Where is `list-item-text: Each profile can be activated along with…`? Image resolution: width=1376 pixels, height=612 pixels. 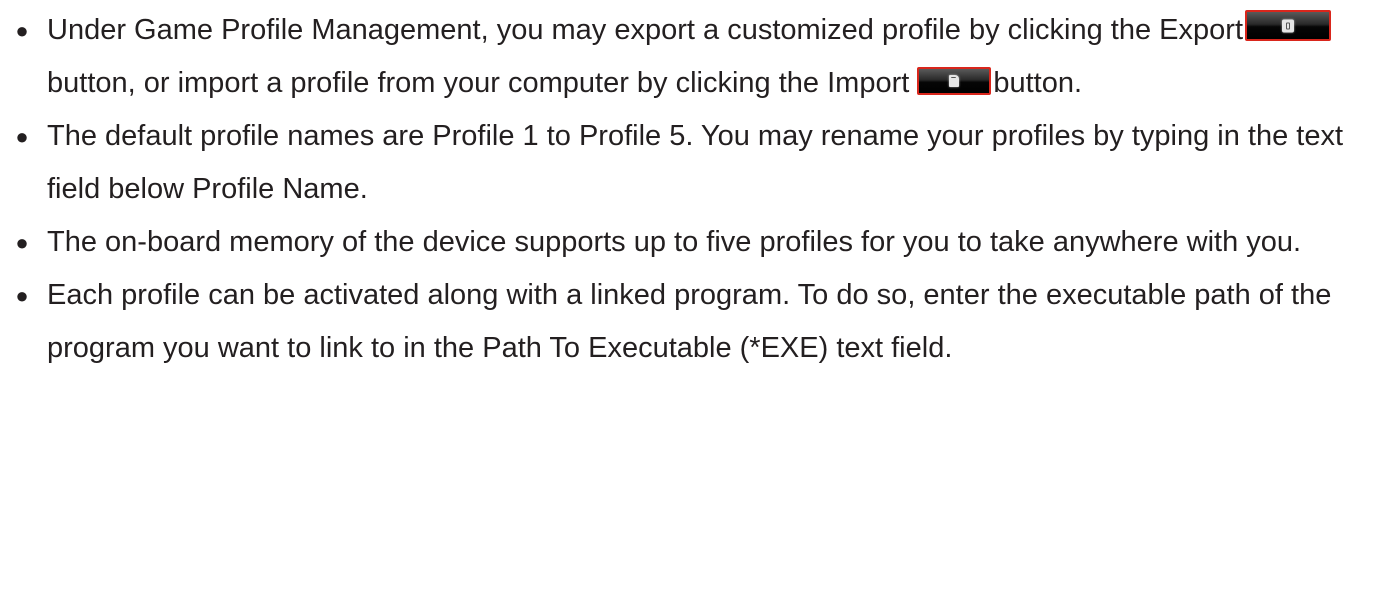
list-item-text: Each profile can be activated along with… is located at coordinates (689, 321).